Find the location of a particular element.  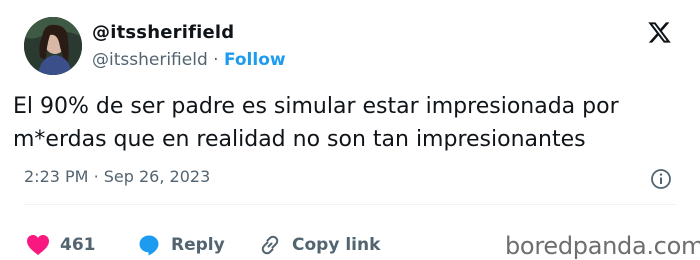

tweet-time: 2:23 PM is located at coordinates (56, 176).